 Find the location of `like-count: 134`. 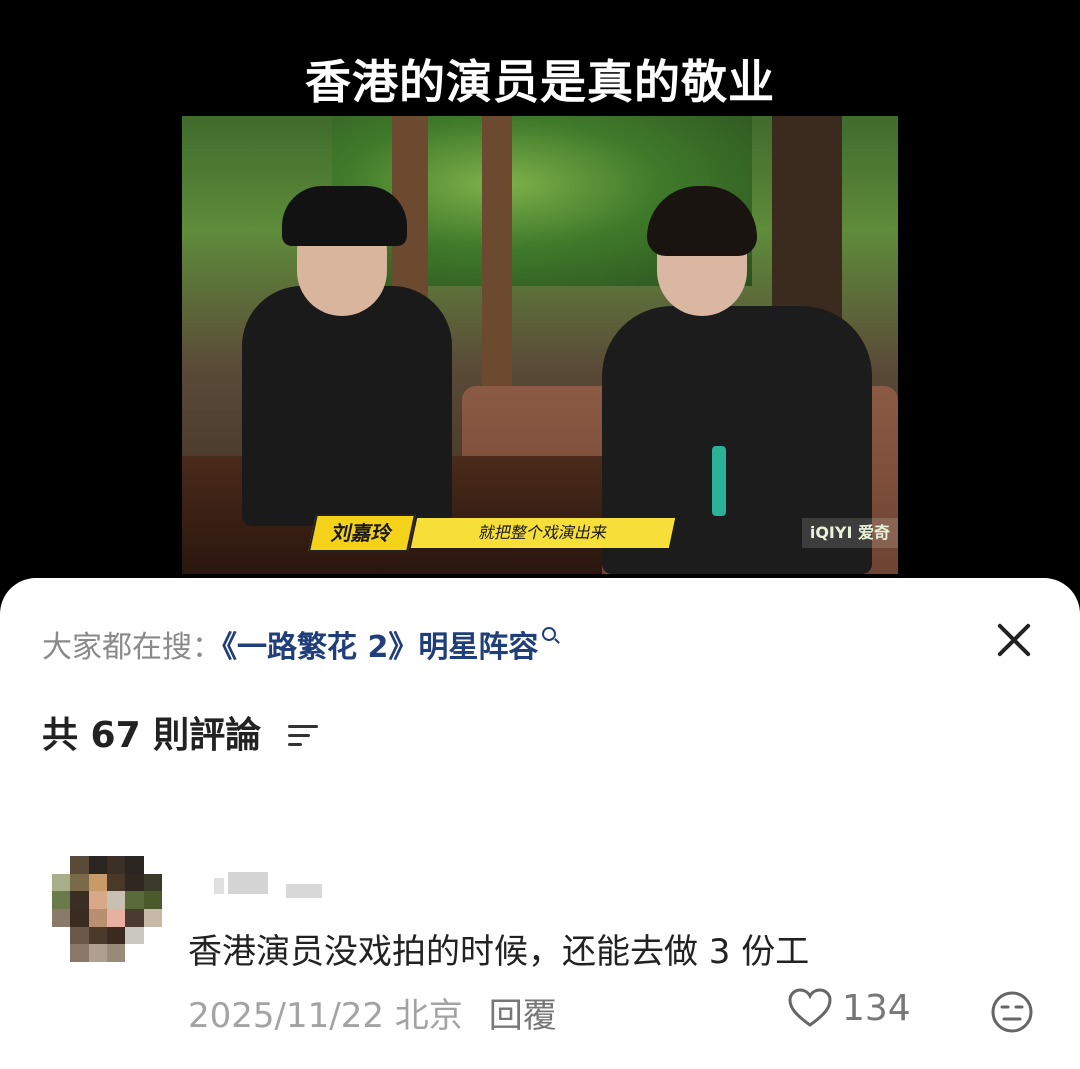

like-count: 134 is located at coordinates (876, 1008).